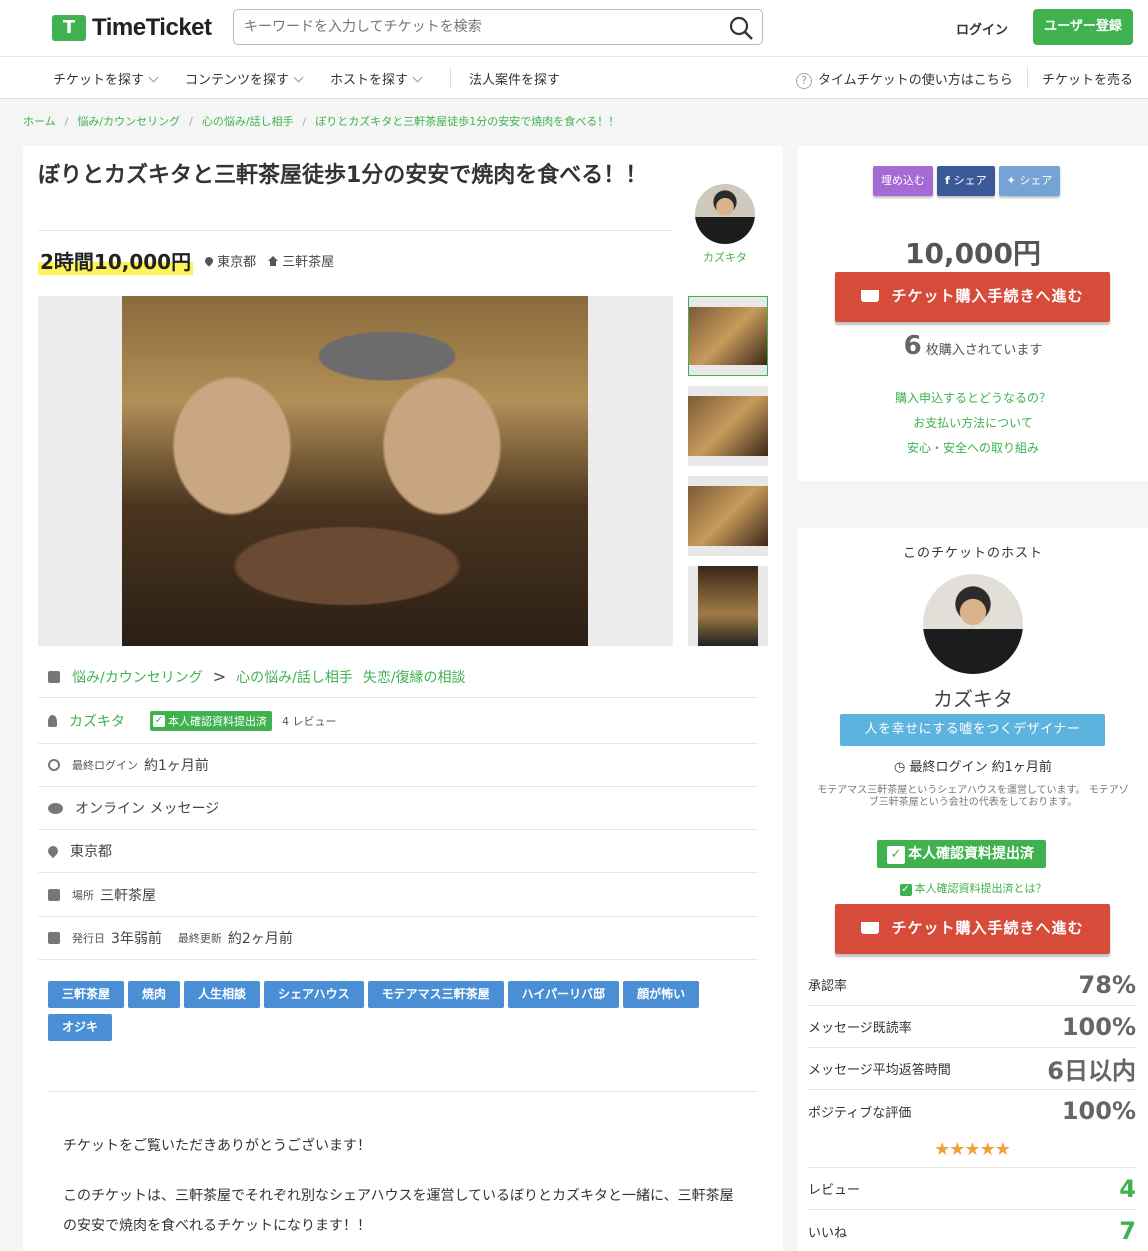  Describe the element at coordinates (973, 253) in the screenshot. I see `side-price: 10,000円` at that location.